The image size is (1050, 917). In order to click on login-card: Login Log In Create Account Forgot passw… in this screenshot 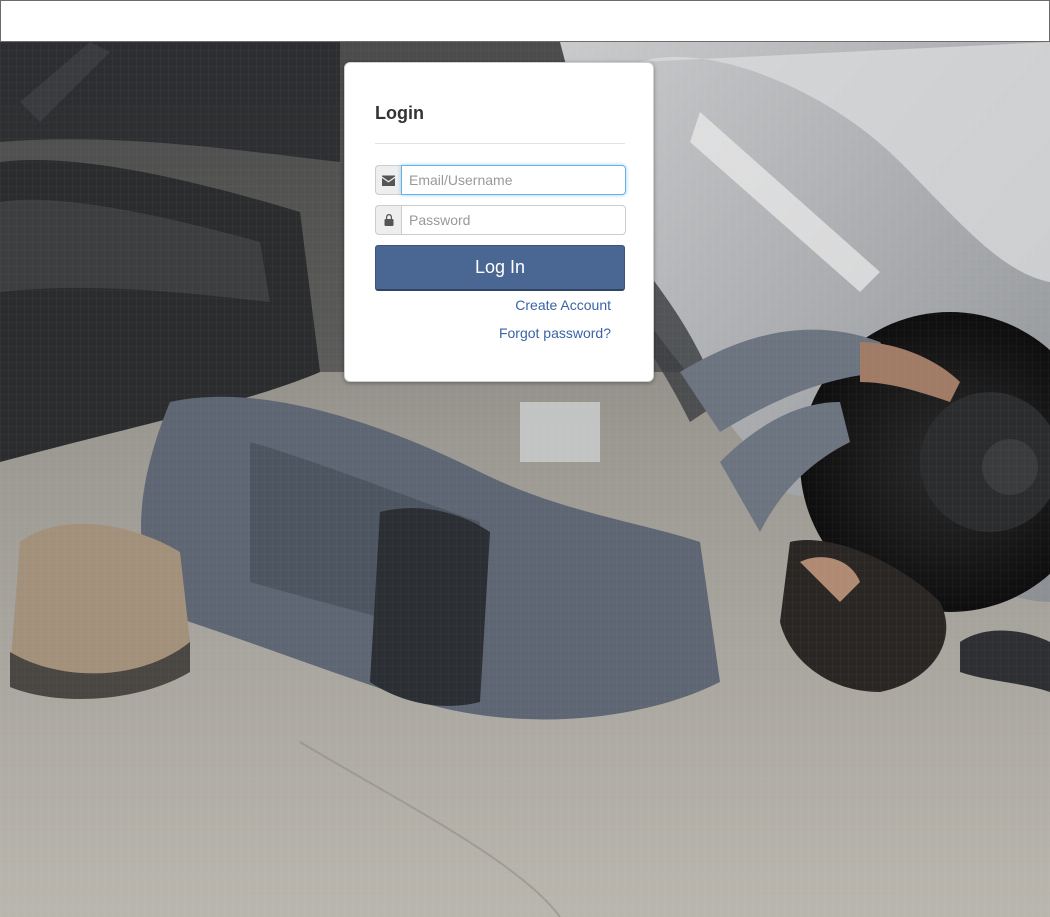, I will do `click(499, 222)`.